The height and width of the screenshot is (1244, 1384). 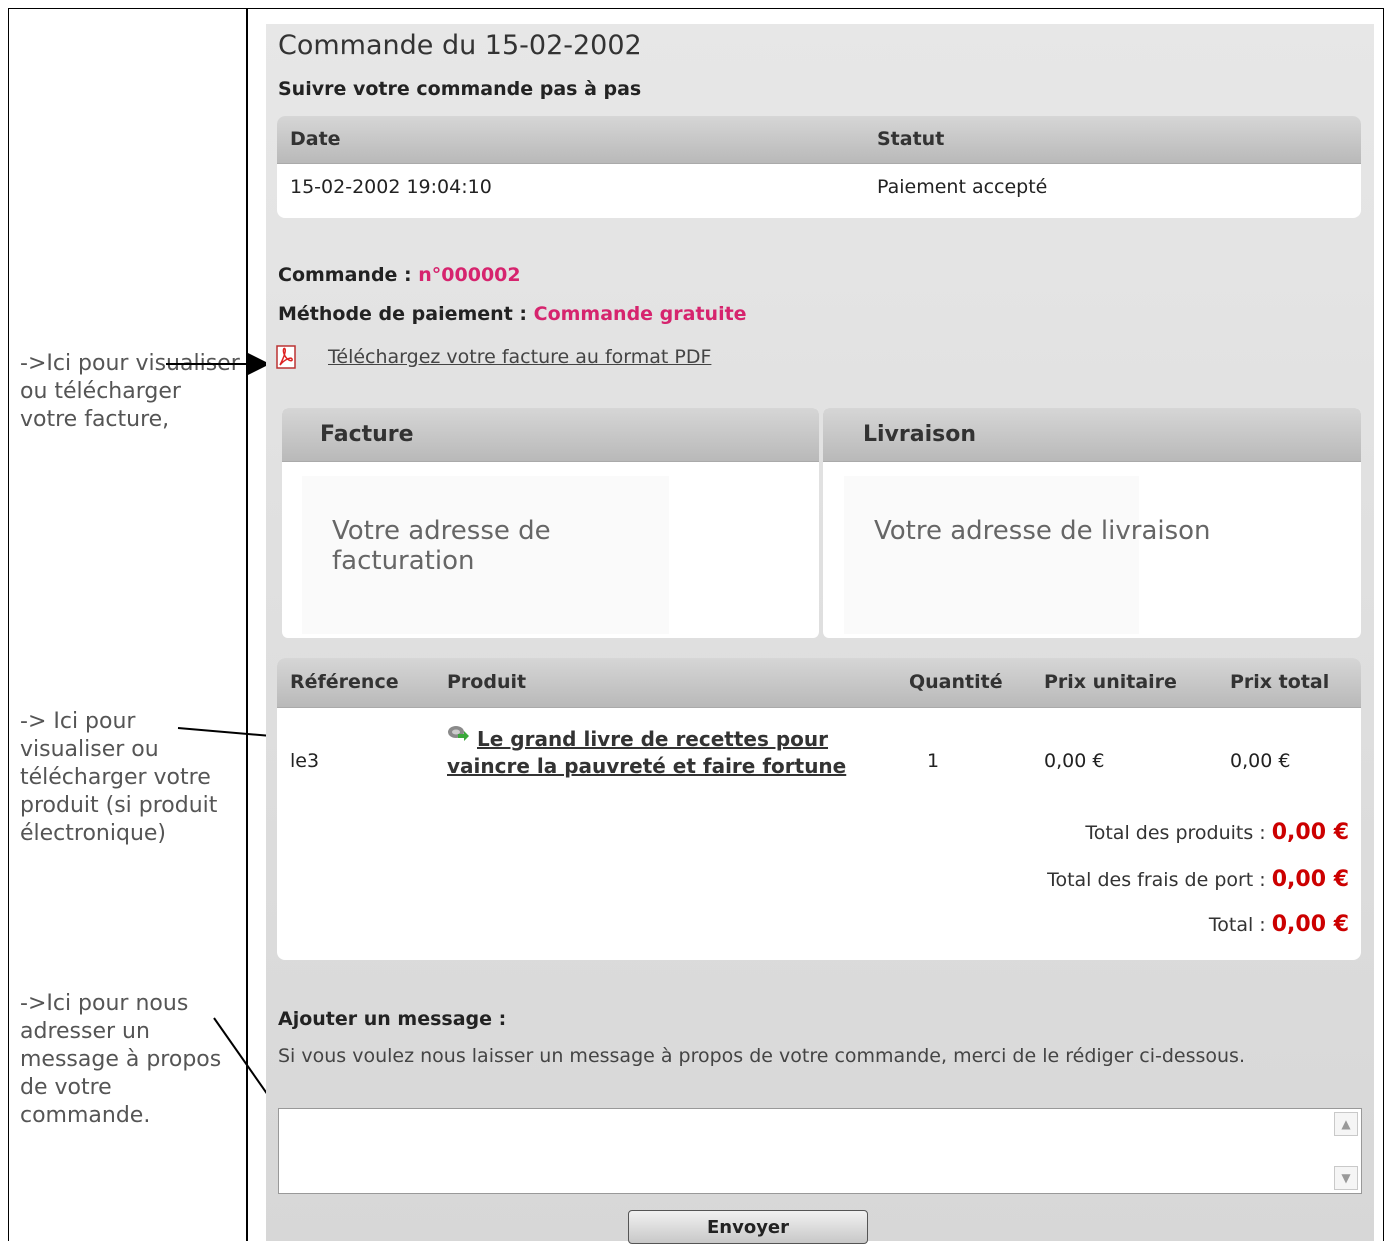 I want to click on billing-address-box: Facture Votre adresse de facturation, so click(x=550, y=523).